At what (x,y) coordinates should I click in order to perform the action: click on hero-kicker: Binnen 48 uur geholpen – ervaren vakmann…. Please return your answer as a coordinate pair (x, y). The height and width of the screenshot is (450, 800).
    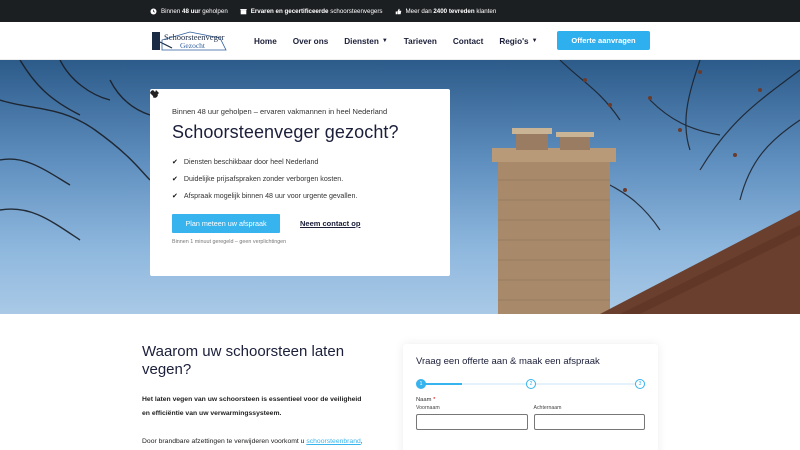
    Looking at the image, I should click on (289, 103).